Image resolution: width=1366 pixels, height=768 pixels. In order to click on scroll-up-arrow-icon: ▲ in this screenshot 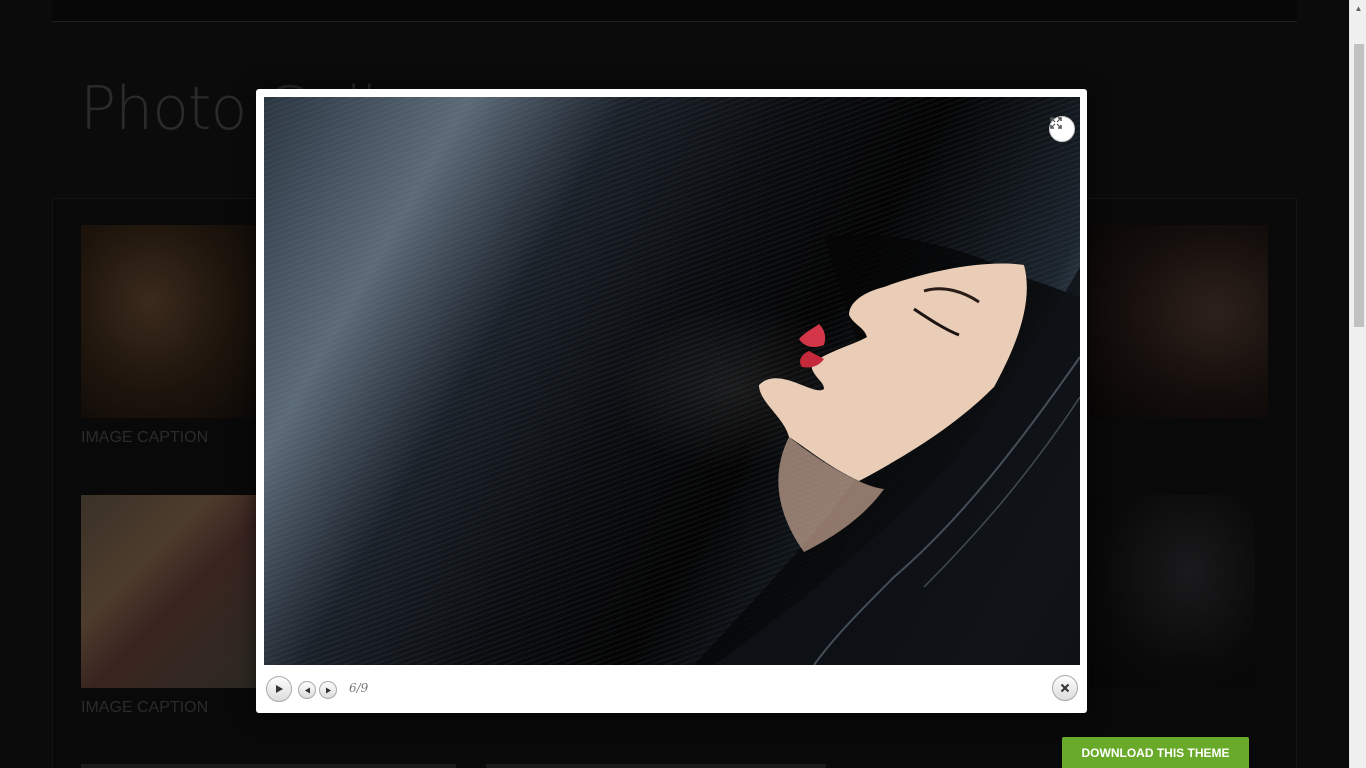, I will do `click(1358, 8)`.